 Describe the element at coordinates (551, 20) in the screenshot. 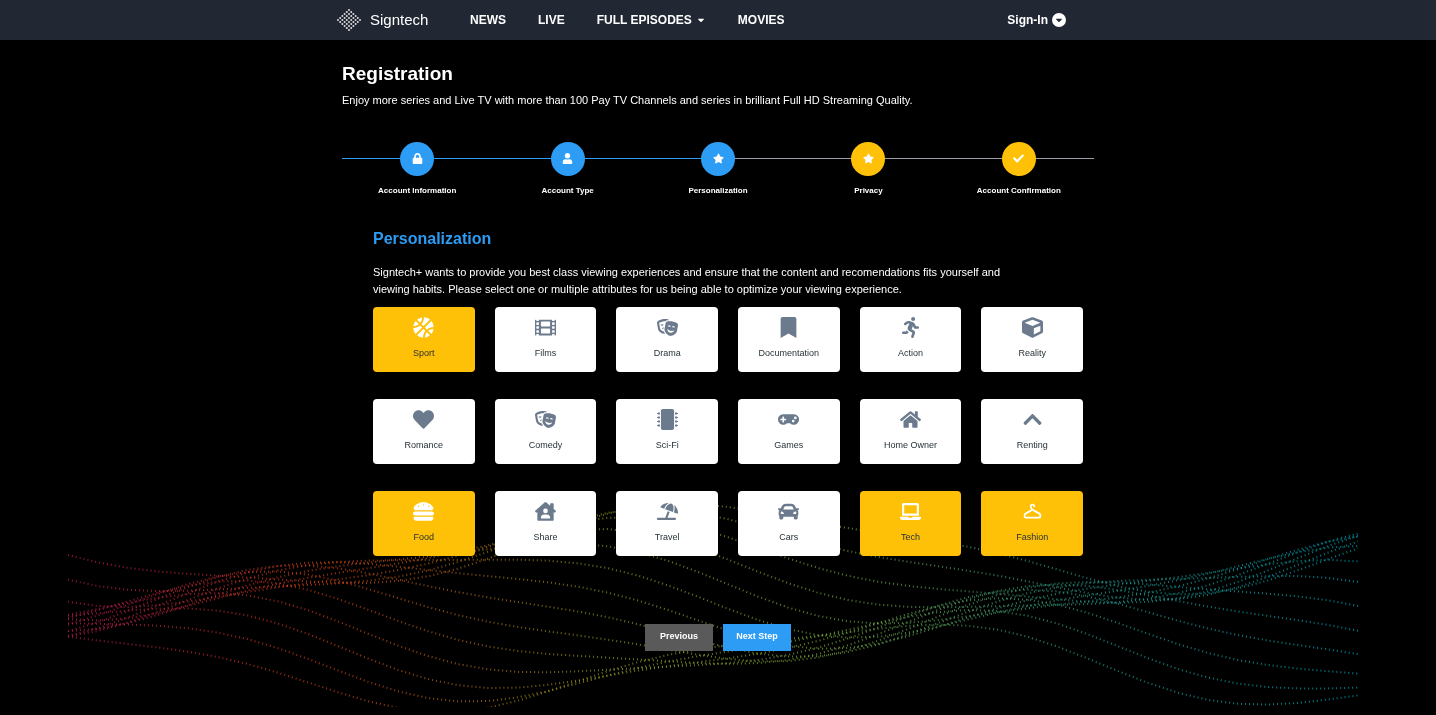

I see `nav-link: LIVE` at that location.